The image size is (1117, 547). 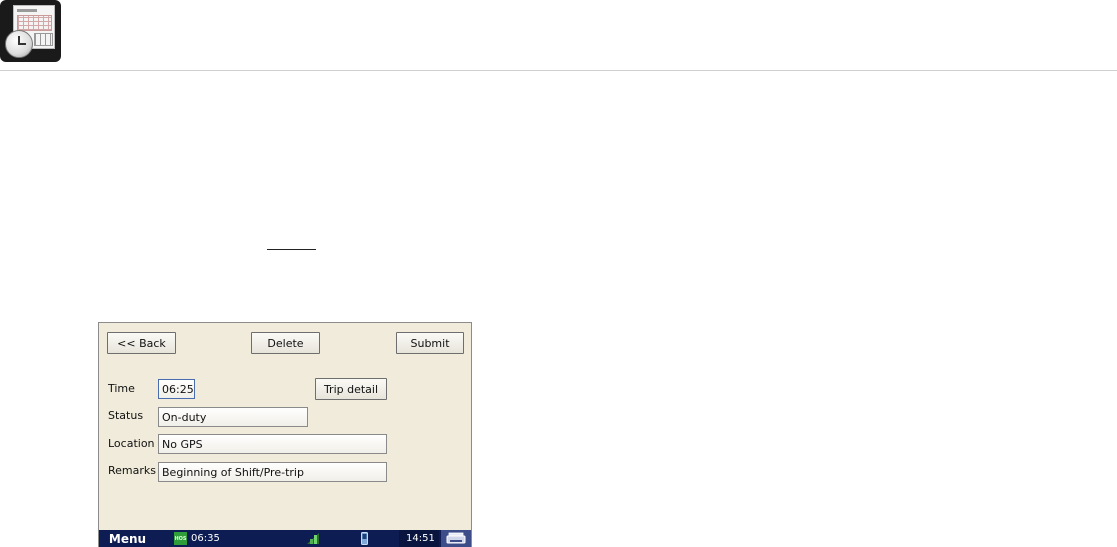 I want to click on signal-icon, so click(x=313, y=538).